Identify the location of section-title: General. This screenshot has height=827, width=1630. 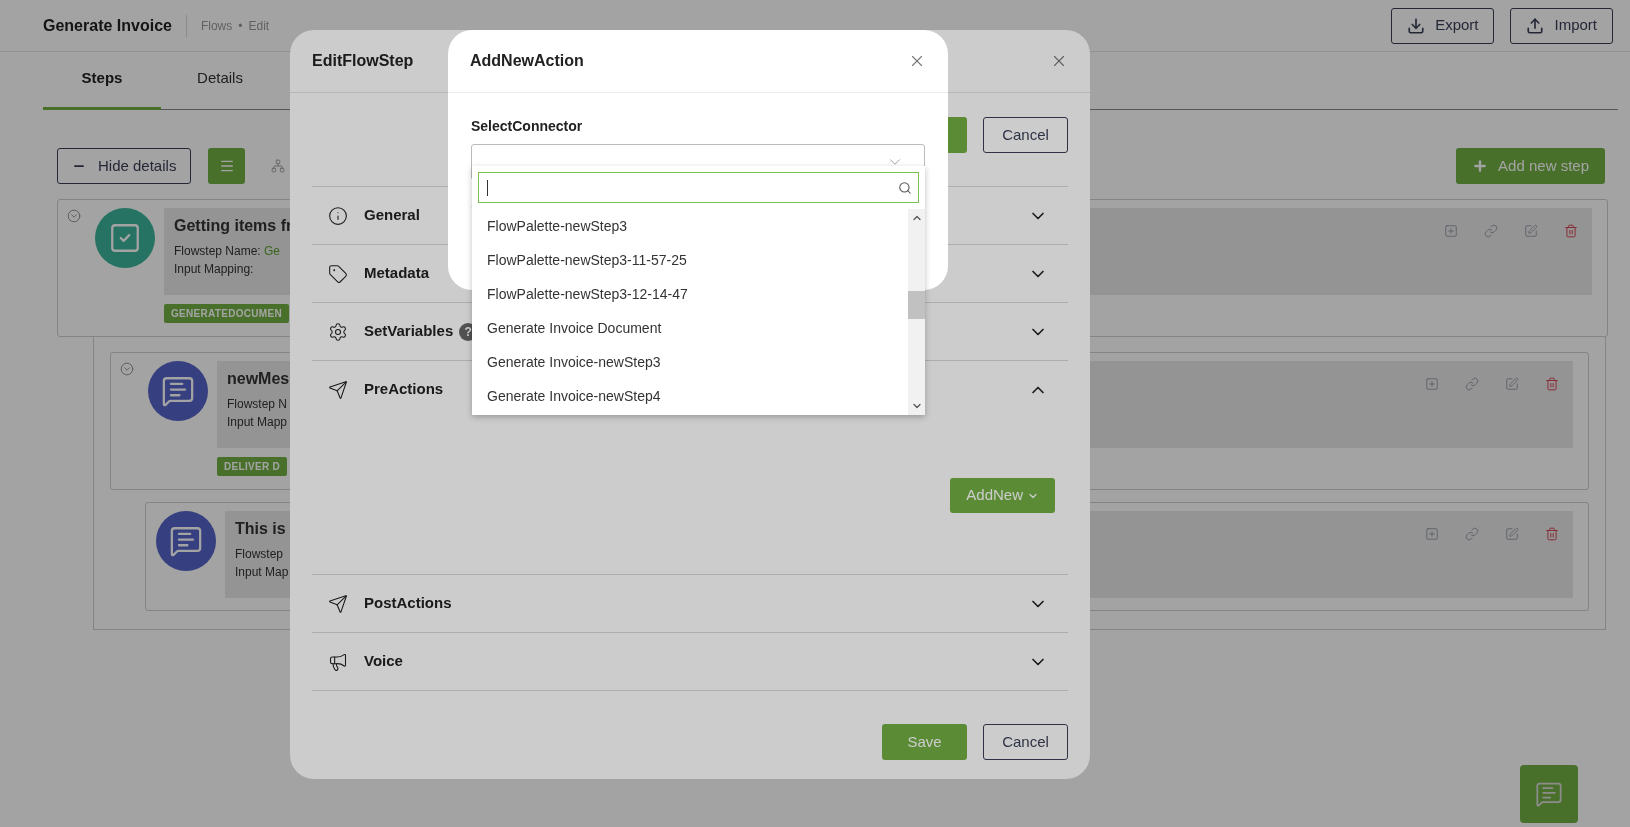
(392, 215).